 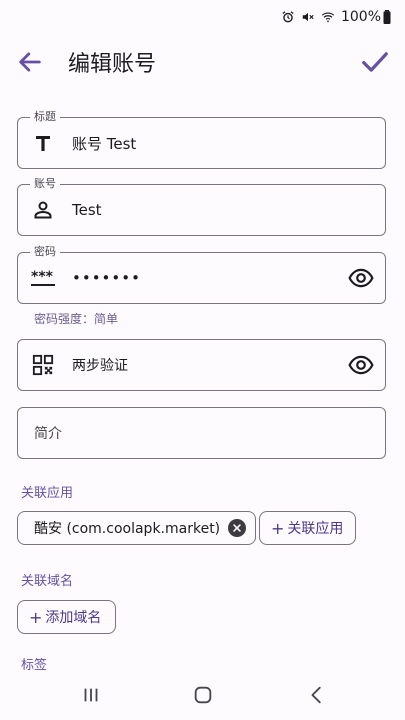 I want to click on arrow-back-icon, so click(x=30, y=62).